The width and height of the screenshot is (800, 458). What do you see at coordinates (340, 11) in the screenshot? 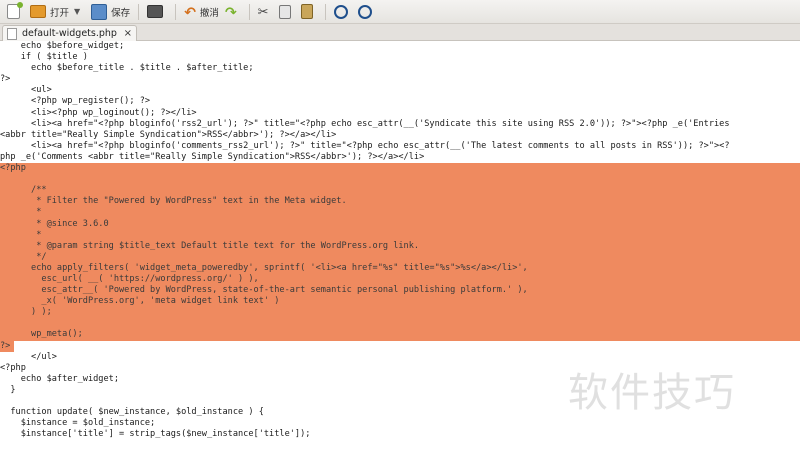
I see `magnifier-icon` at bounding box center [340, 11].